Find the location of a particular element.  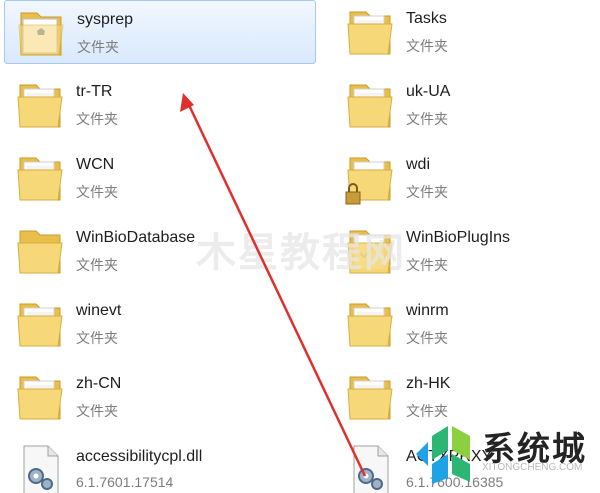

item-name: accessibilitycpl.dll is located at coordinates (139, 456).